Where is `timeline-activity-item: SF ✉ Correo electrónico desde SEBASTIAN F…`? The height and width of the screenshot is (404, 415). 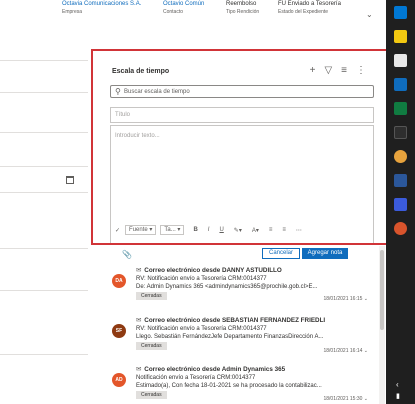
timeline-activity-item: SF ✉ Correo electrónico desde SEBASTIAN F… is located at coordinates (243, 338).